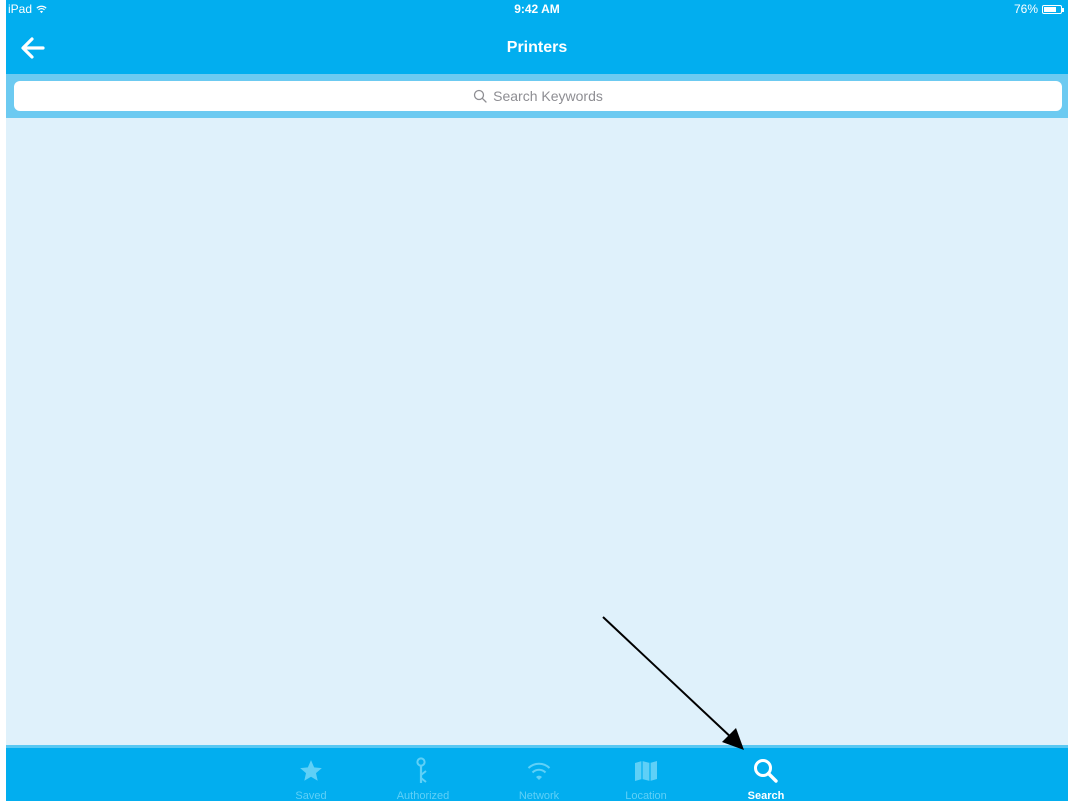  I want to click on tab-network: Network, so click(539, 778).